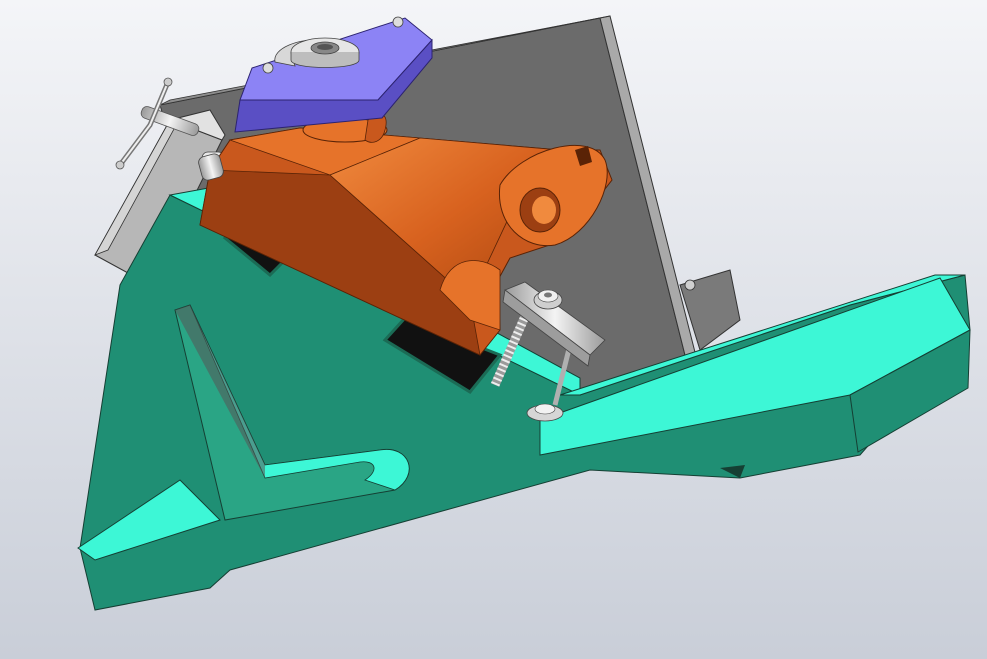 Image resolution: width=987 pixels, height=659 pixels. I want to click on bracket-bolt-icon, so click(690, 285).